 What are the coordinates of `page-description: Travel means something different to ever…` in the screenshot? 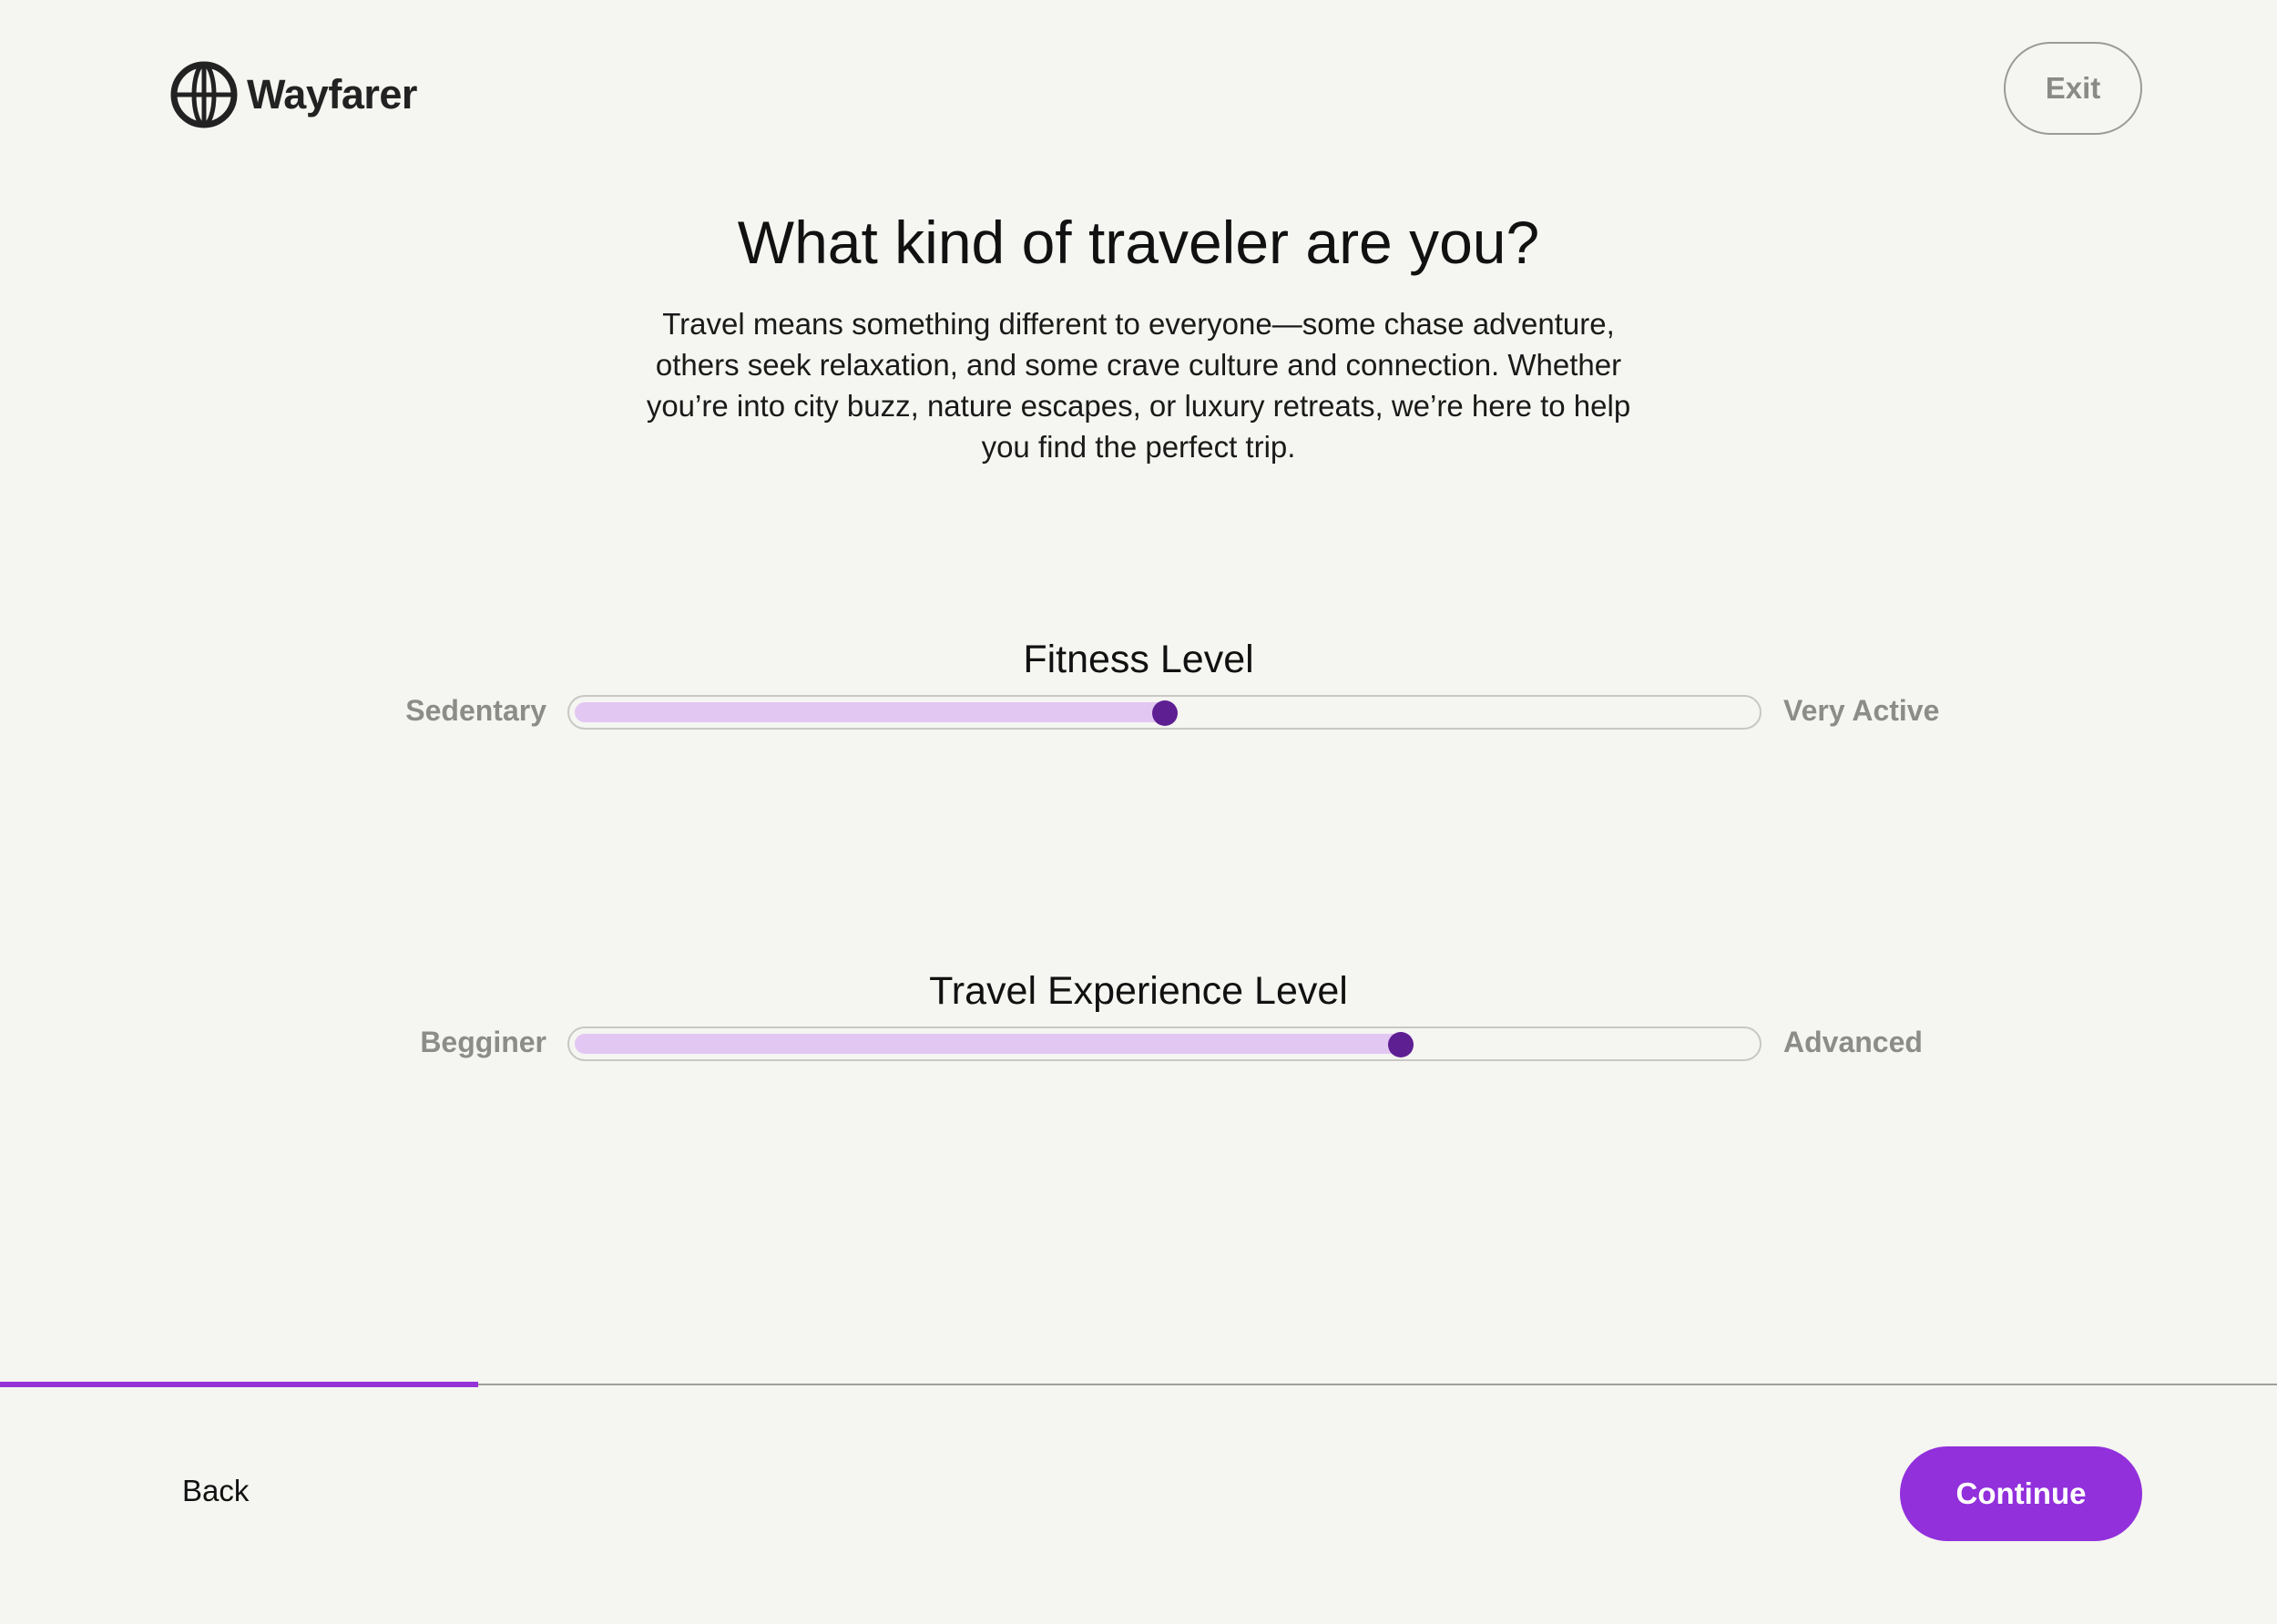 It's located at (1138, 385).